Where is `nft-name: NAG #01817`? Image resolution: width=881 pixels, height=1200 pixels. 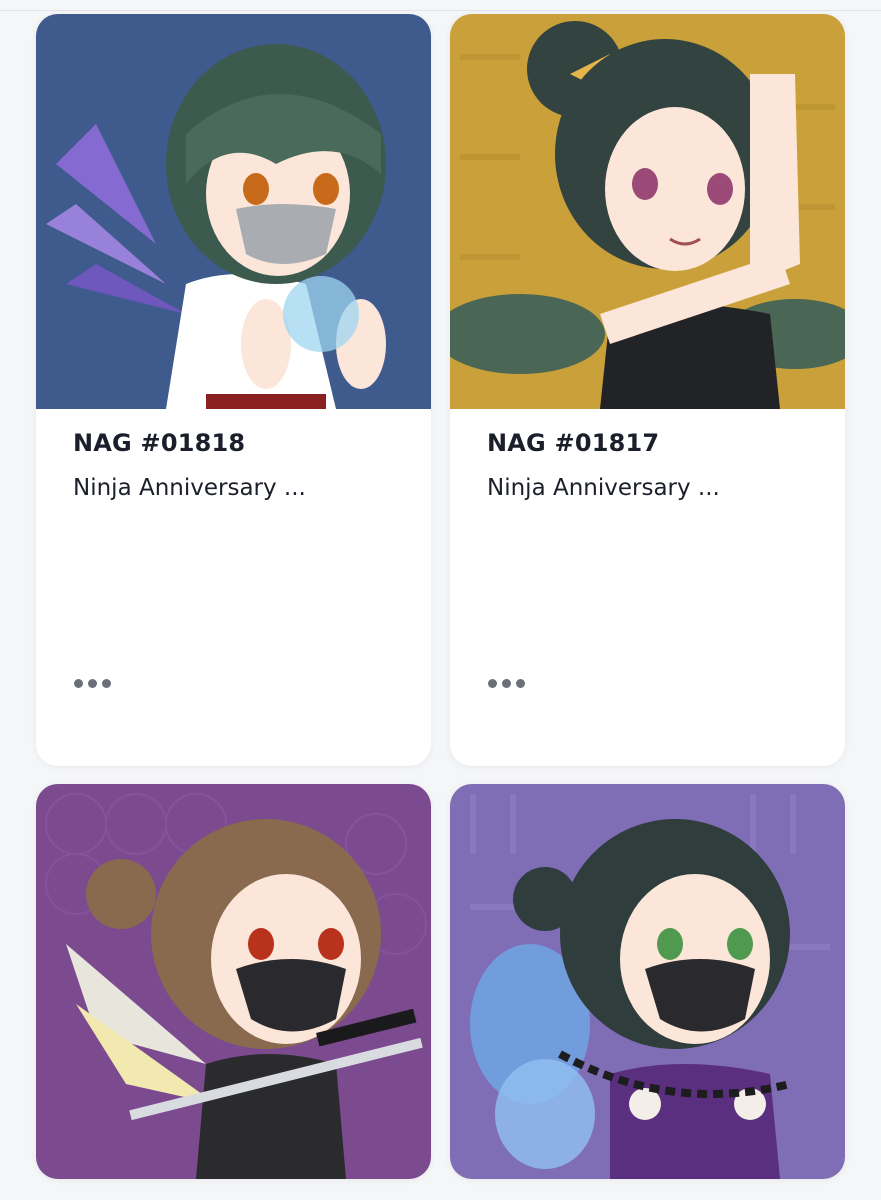 nft-name: NAG #01817 is located at coordinates (573, 443).